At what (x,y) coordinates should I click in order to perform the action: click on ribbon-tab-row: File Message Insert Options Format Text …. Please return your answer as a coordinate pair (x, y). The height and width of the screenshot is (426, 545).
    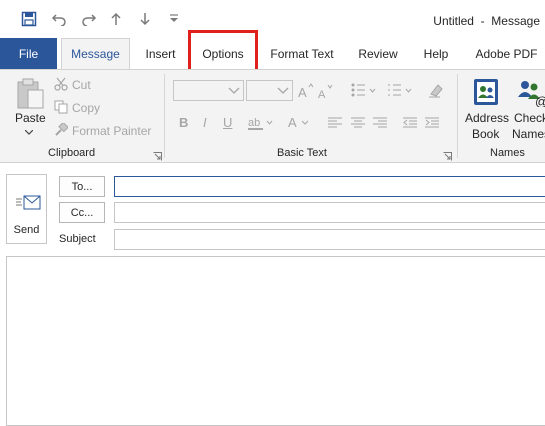
    Looking at the image, I should click on (272, 53).